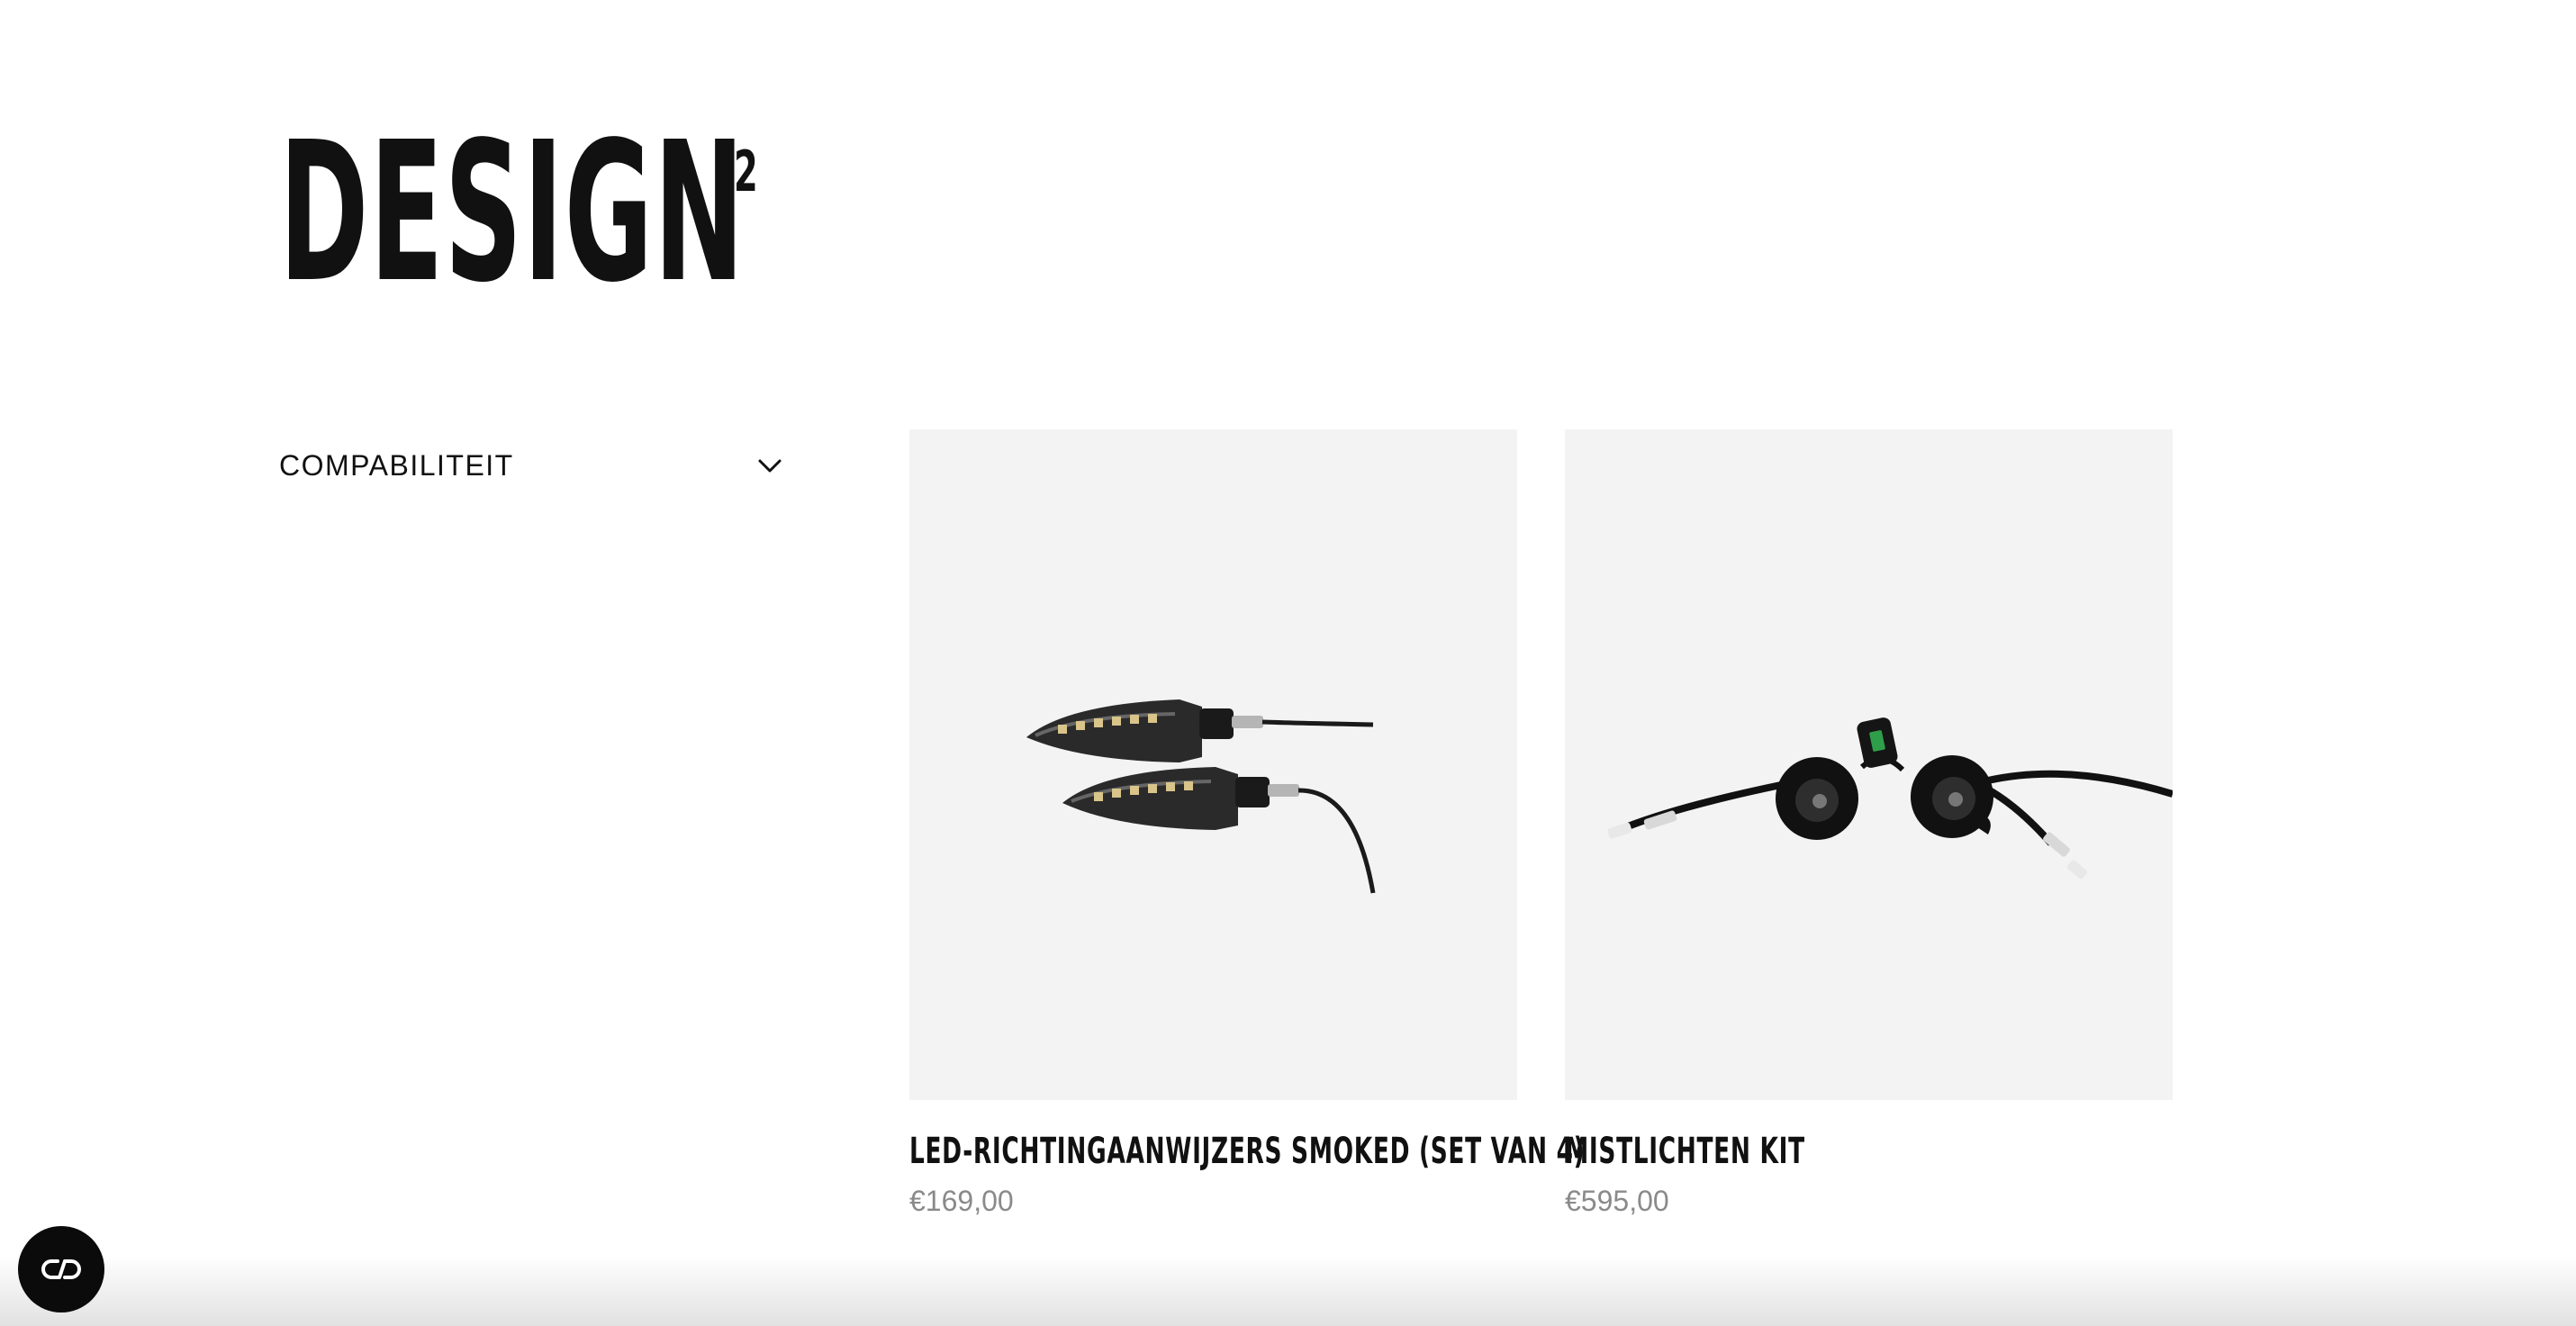 This screenshot has height=1326, width=2576. What do you see at coordinates (512, 213) in the screenshot?
I see `page-title: DESIGN` at bounding box center [512, 213].